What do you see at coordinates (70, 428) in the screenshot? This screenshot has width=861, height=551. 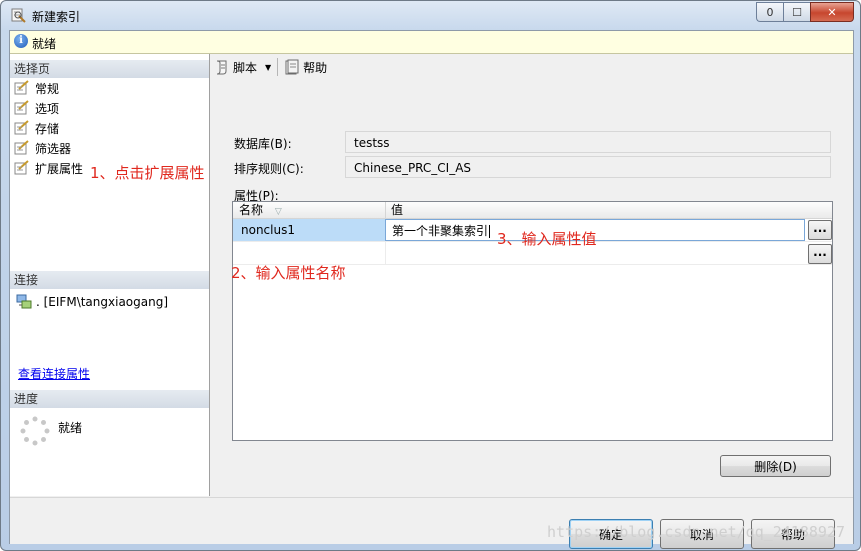 I see `progress-text: 就绪` at bounding box center [70, 428].